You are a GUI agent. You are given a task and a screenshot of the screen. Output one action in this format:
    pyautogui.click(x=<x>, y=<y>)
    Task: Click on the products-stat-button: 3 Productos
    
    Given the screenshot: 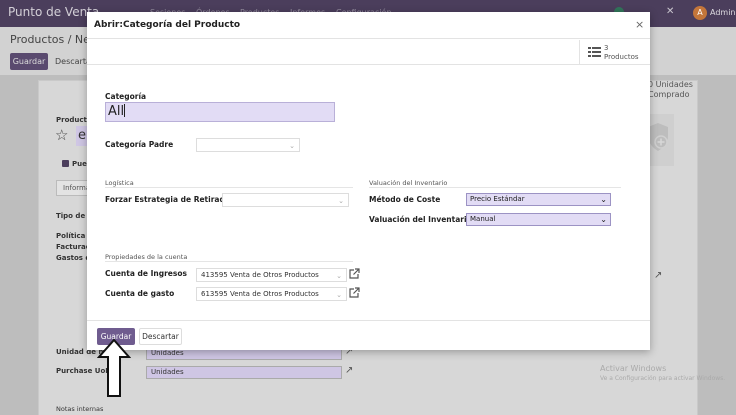 What is the action you would take?
    pyautogui.click(x=614, y=52)
    